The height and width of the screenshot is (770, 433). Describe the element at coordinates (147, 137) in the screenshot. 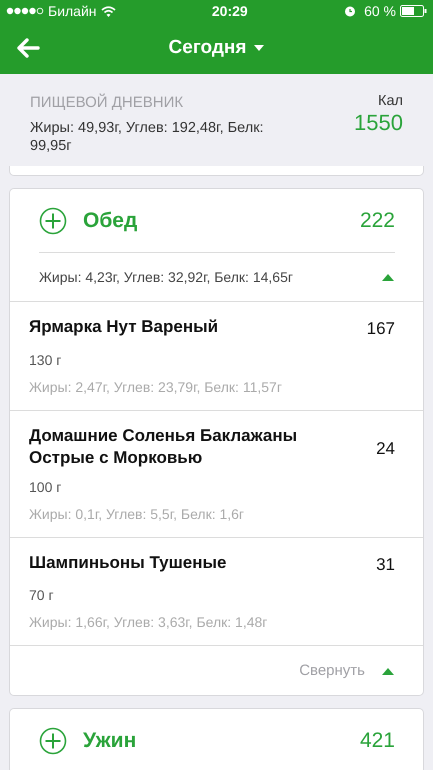

I see `summary-macros: Жиры: 49,93г, Углев: 192,48г, Белк: 99,95г` at that location.